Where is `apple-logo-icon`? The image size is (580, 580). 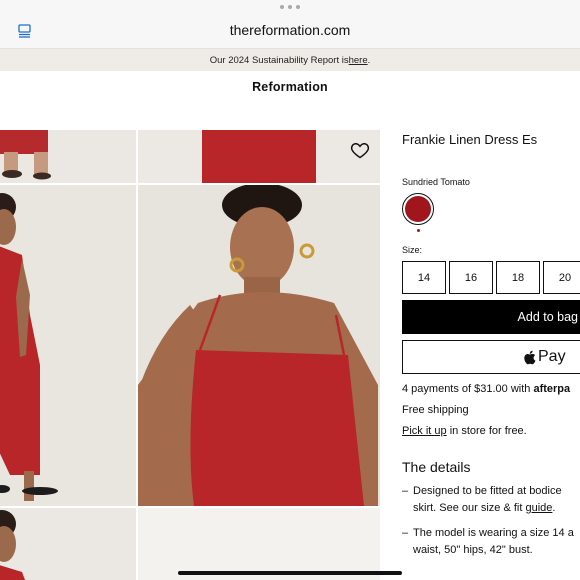 apple-logo-icon is located at coordinates (530, 357).